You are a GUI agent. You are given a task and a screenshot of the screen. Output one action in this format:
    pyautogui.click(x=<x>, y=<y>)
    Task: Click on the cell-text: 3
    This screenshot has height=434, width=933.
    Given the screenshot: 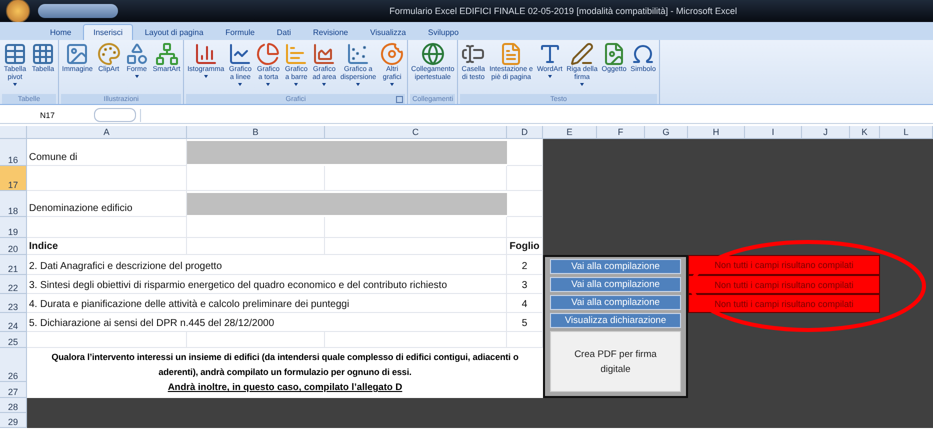 What is the action you would take?
    pyautogui.click(x=525, y=284)
    